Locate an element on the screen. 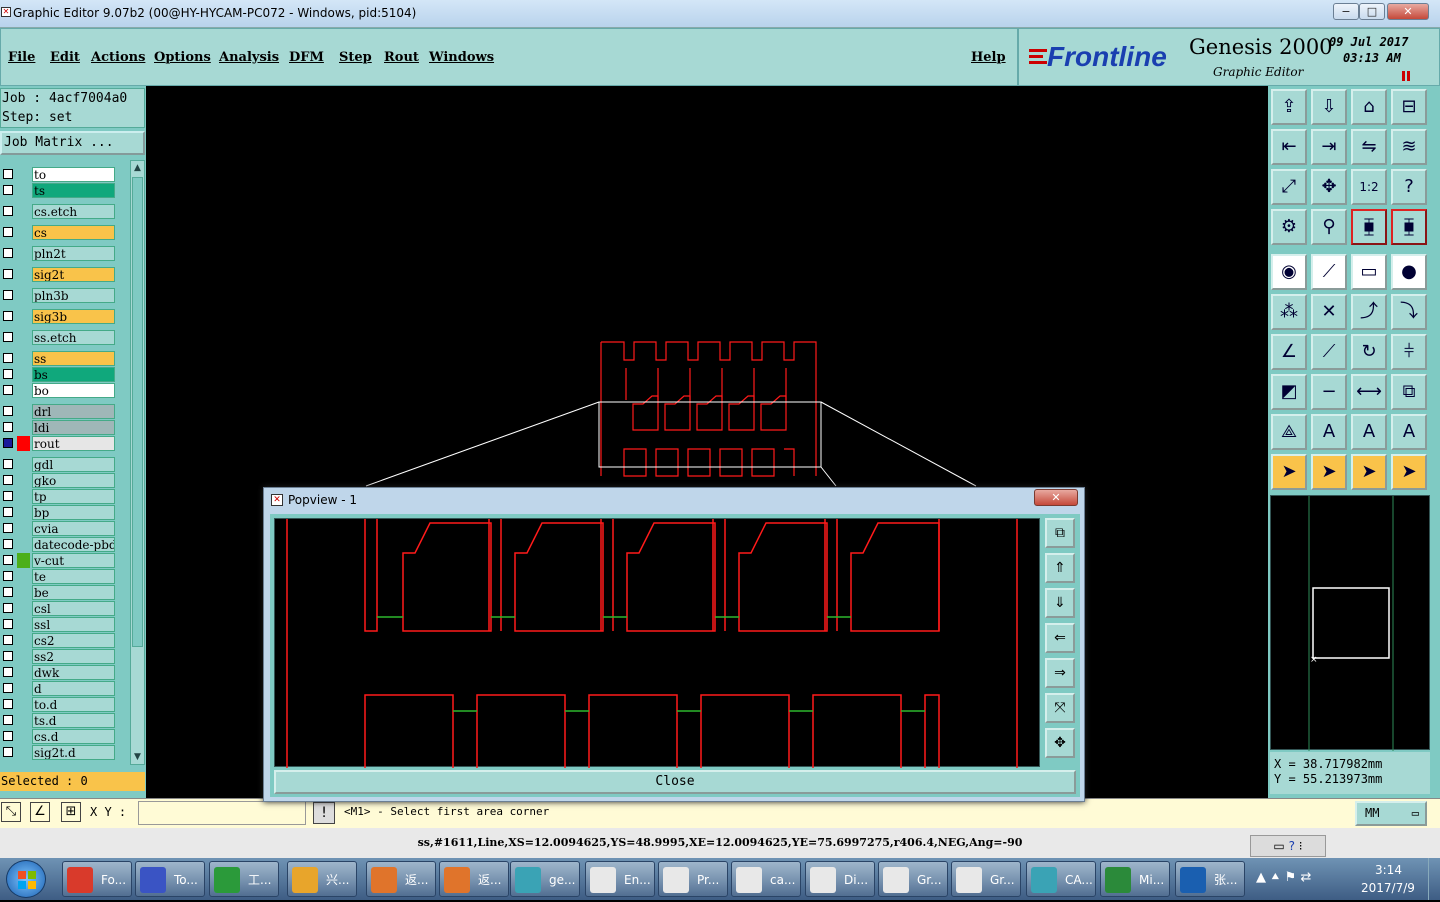 The image size is (1440, 902). menu-analysis: Analysis is located at coordinates (249, 57).